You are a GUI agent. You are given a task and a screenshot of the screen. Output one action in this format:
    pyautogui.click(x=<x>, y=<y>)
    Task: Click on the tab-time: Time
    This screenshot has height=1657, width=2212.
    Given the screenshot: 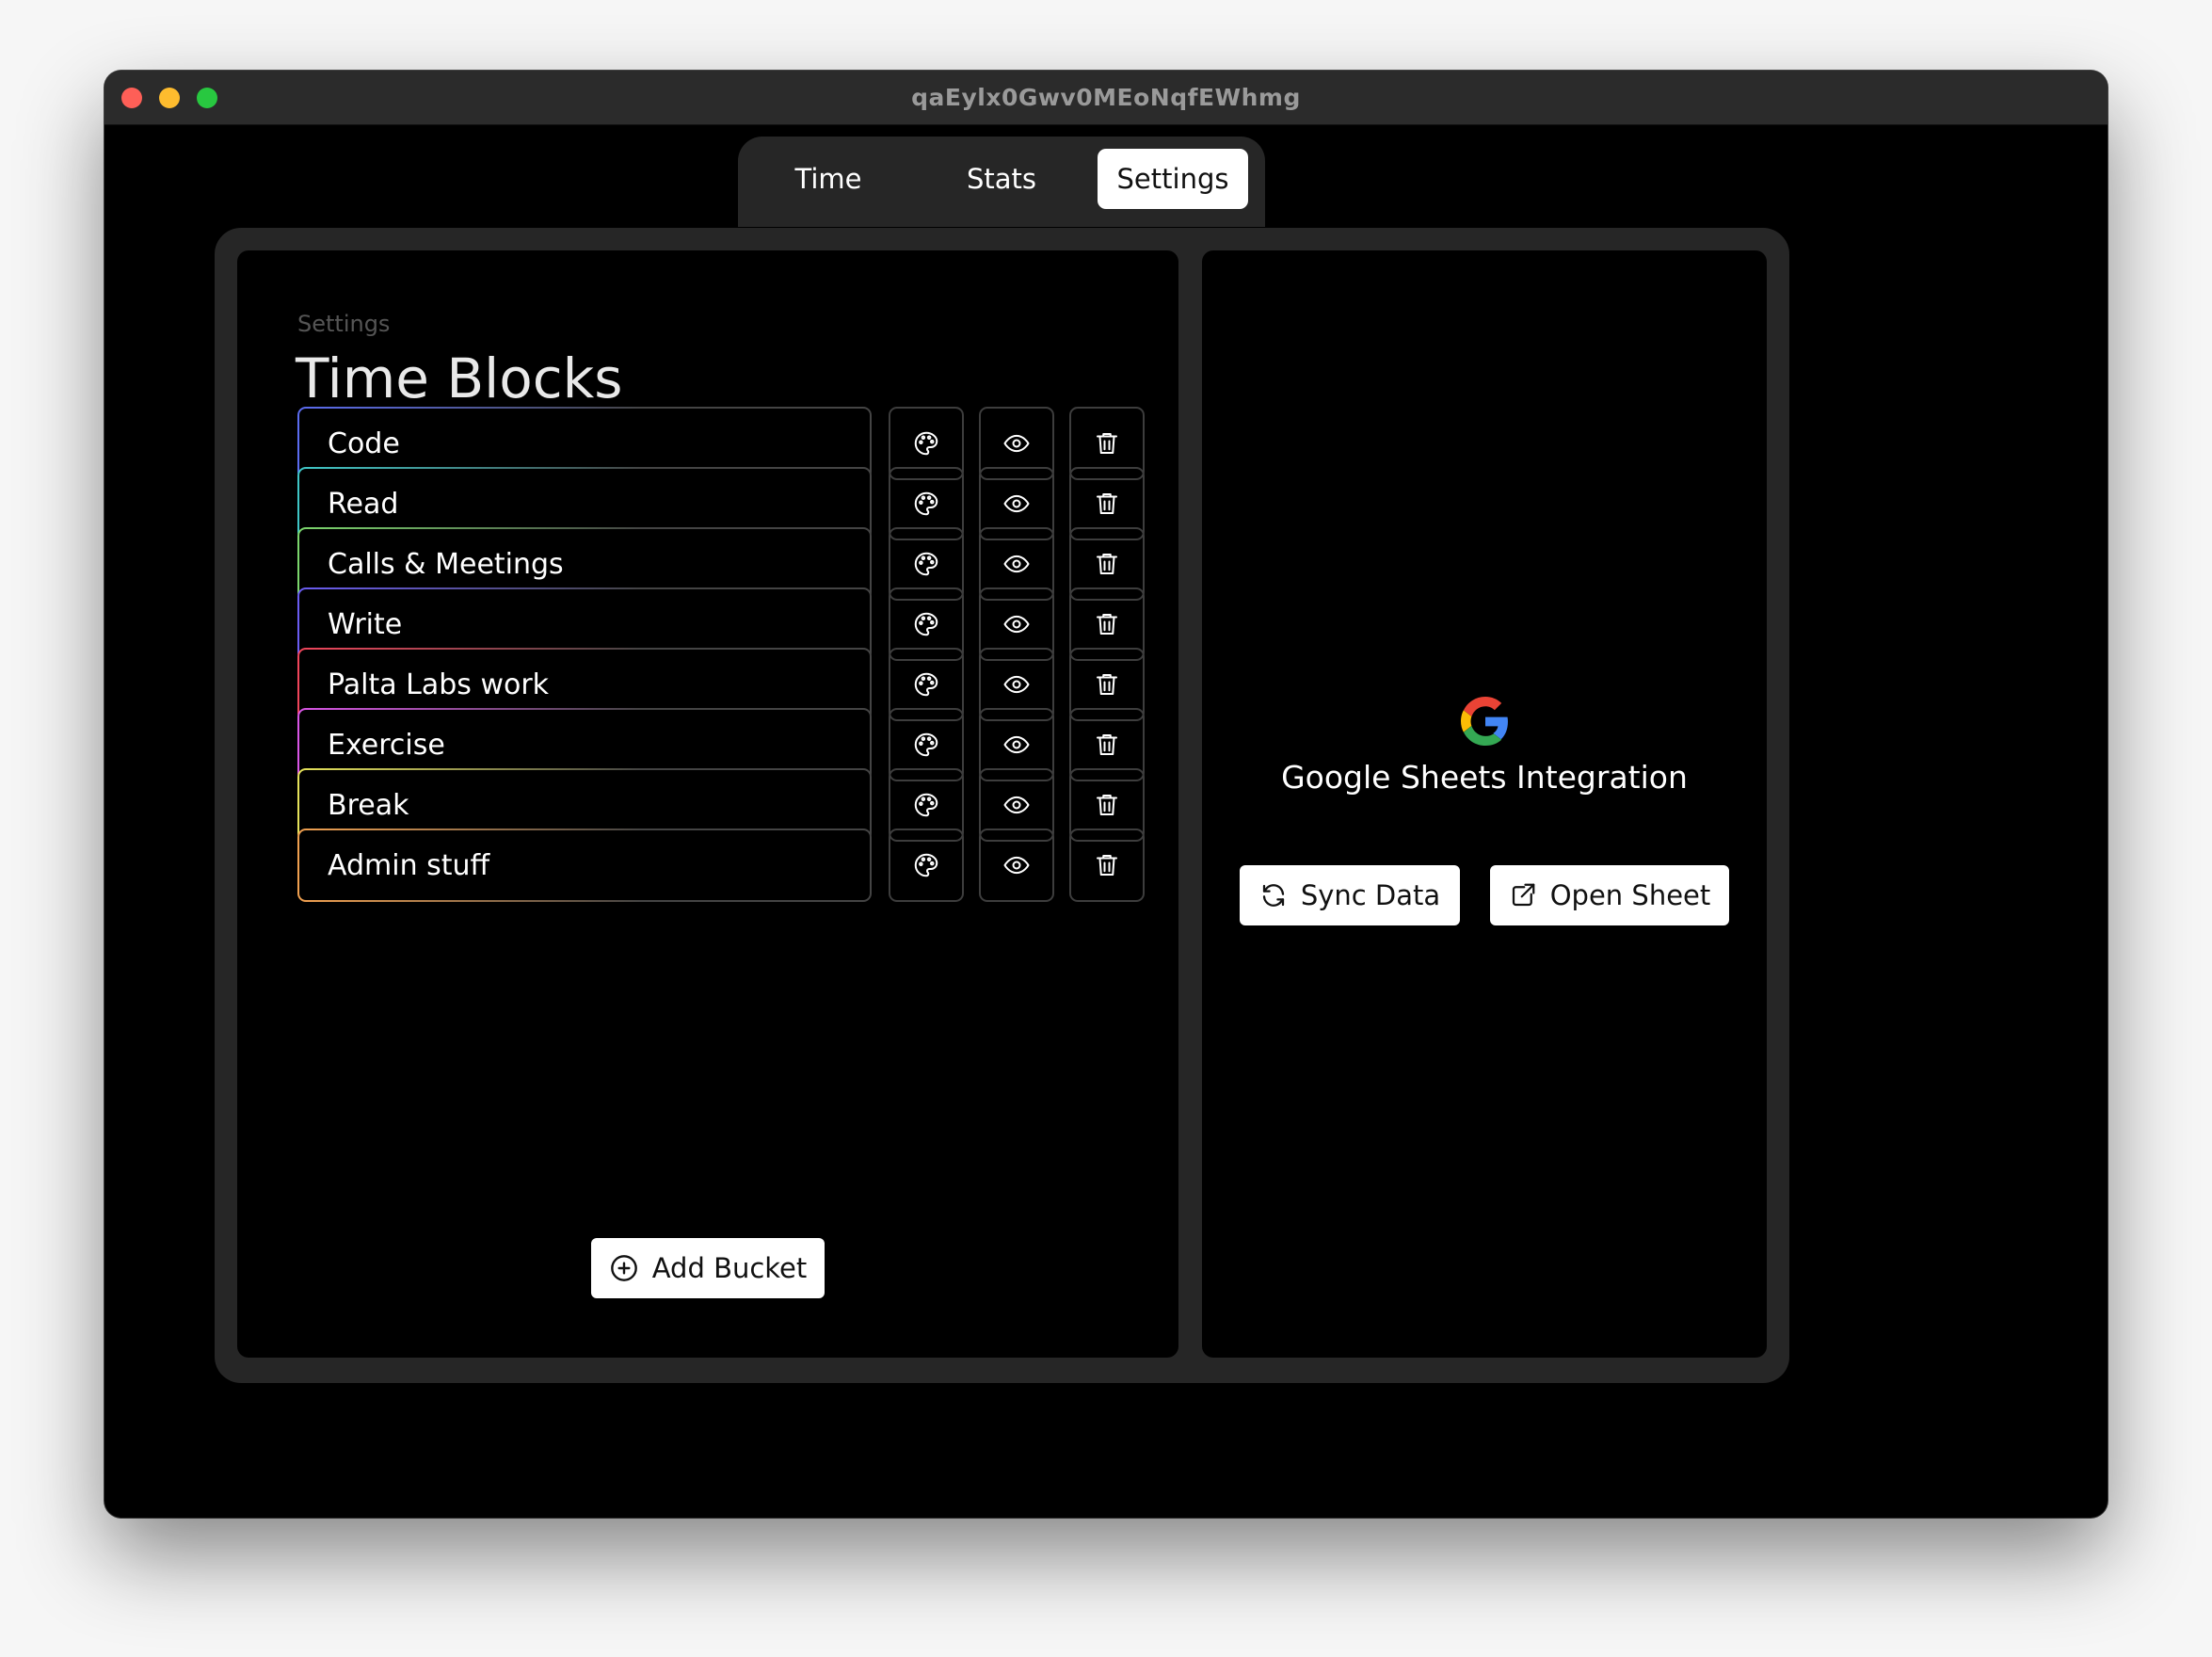 What is the action you would take?
    pyautogui.click(x=828, y=179)
    